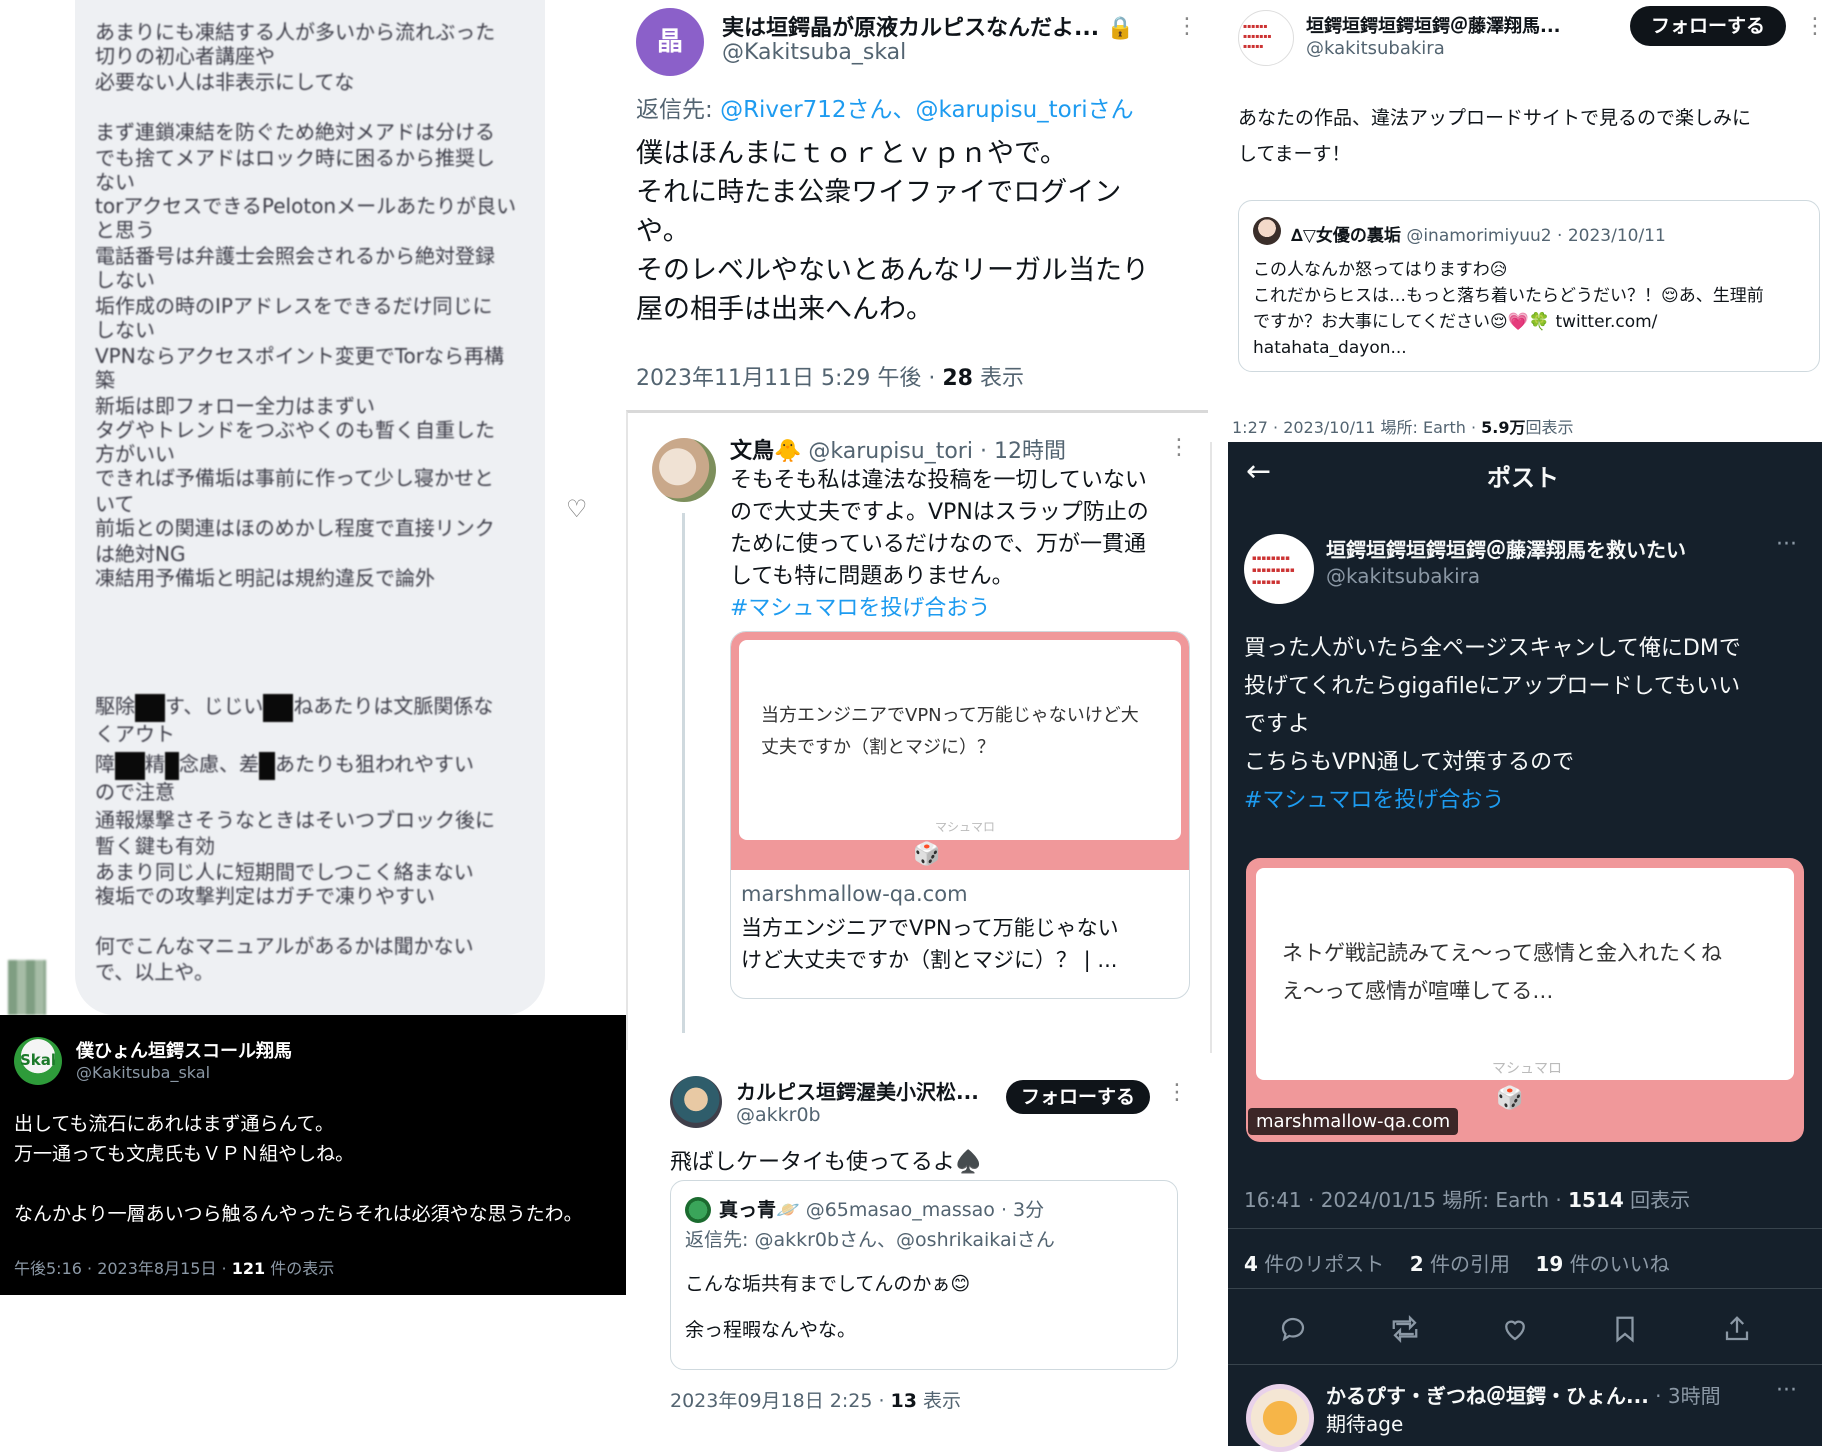 The image size is (1834, 1452). What do you see at coordinates (765, 451) in the screenshot?
I see `display-name: 文鳥🐥` at bounding box center [765, 451].